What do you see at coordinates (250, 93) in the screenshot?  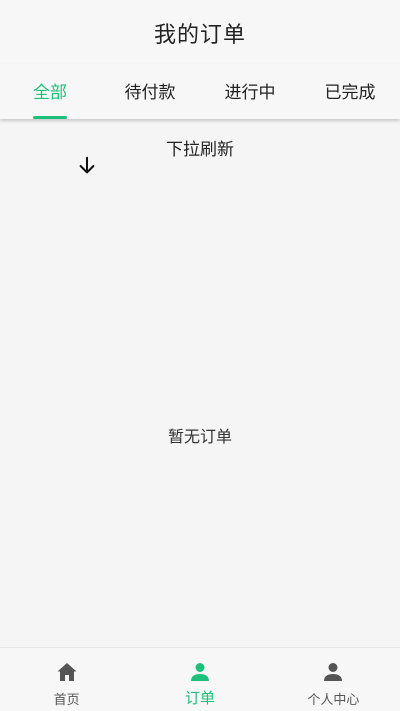 I see `tab-label: 进行中` at bounding box center [250, 93].